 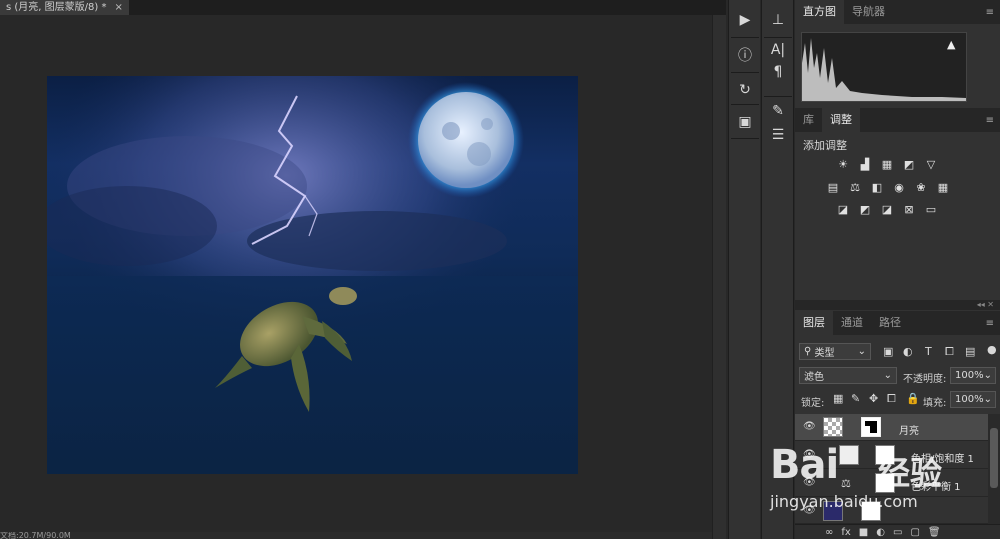 I want to click on filter-image-icon: ▣, so click(x=888, y=351).